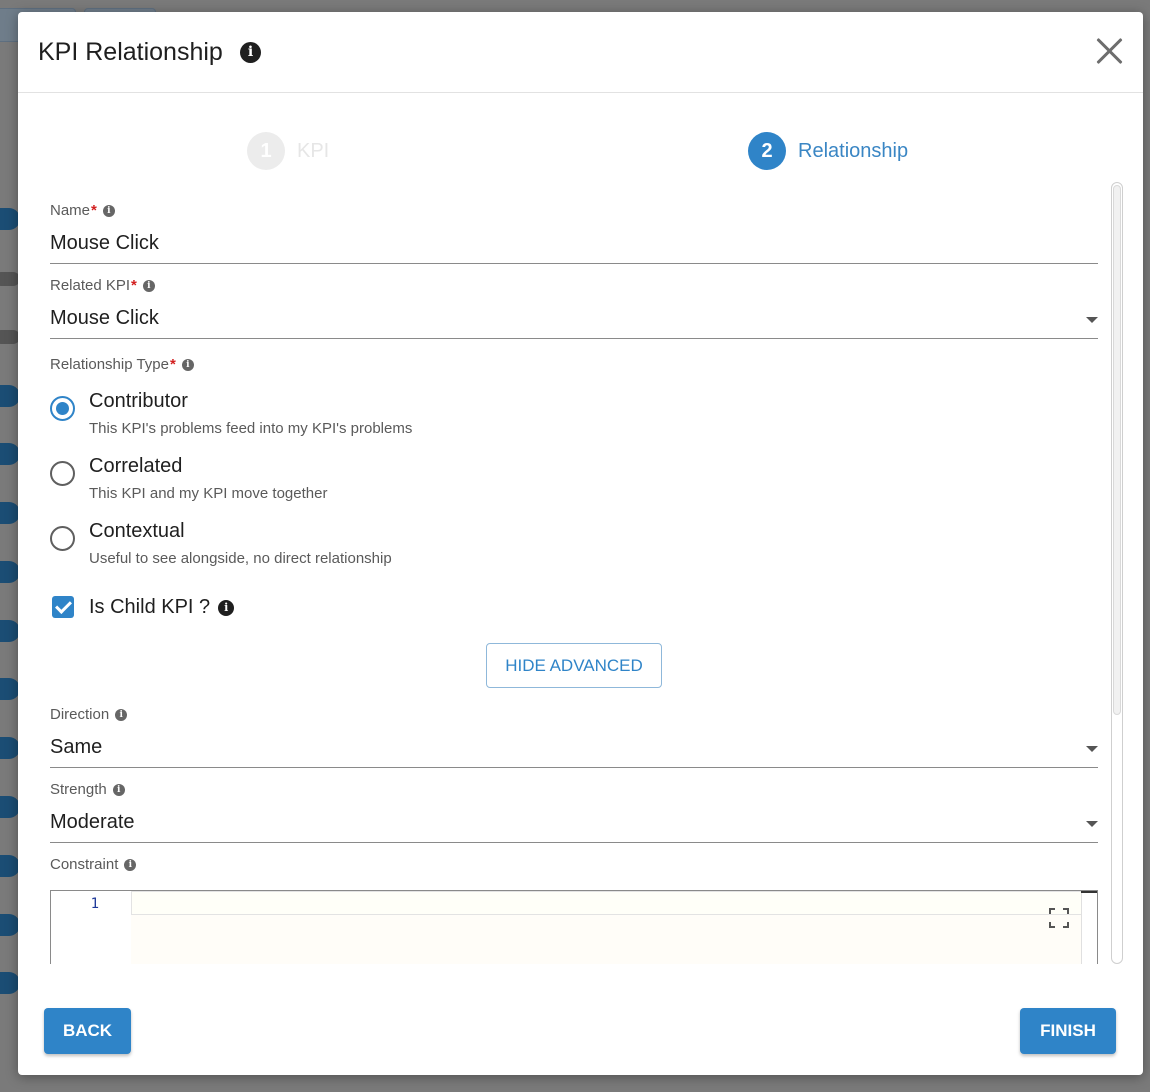  I want to click on relationship-type-label-text: Relationship Type, so click(109, 364).